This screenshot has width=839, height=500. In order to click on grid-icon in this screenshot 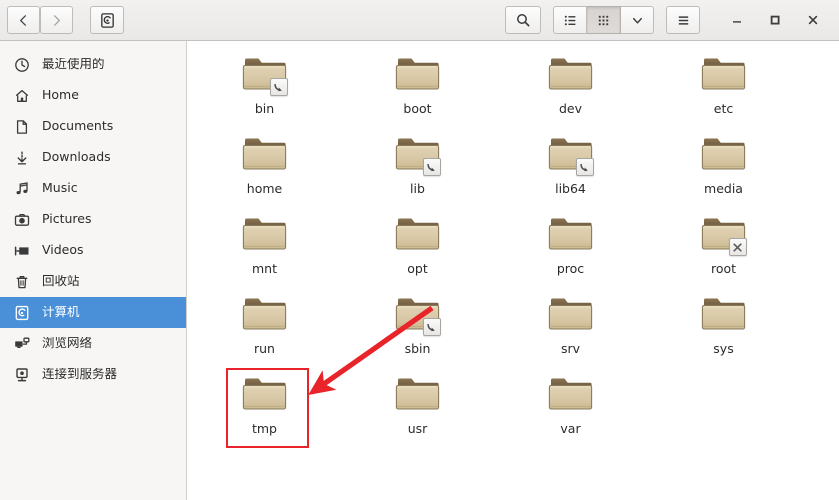, I will do `click(603, 20)`.